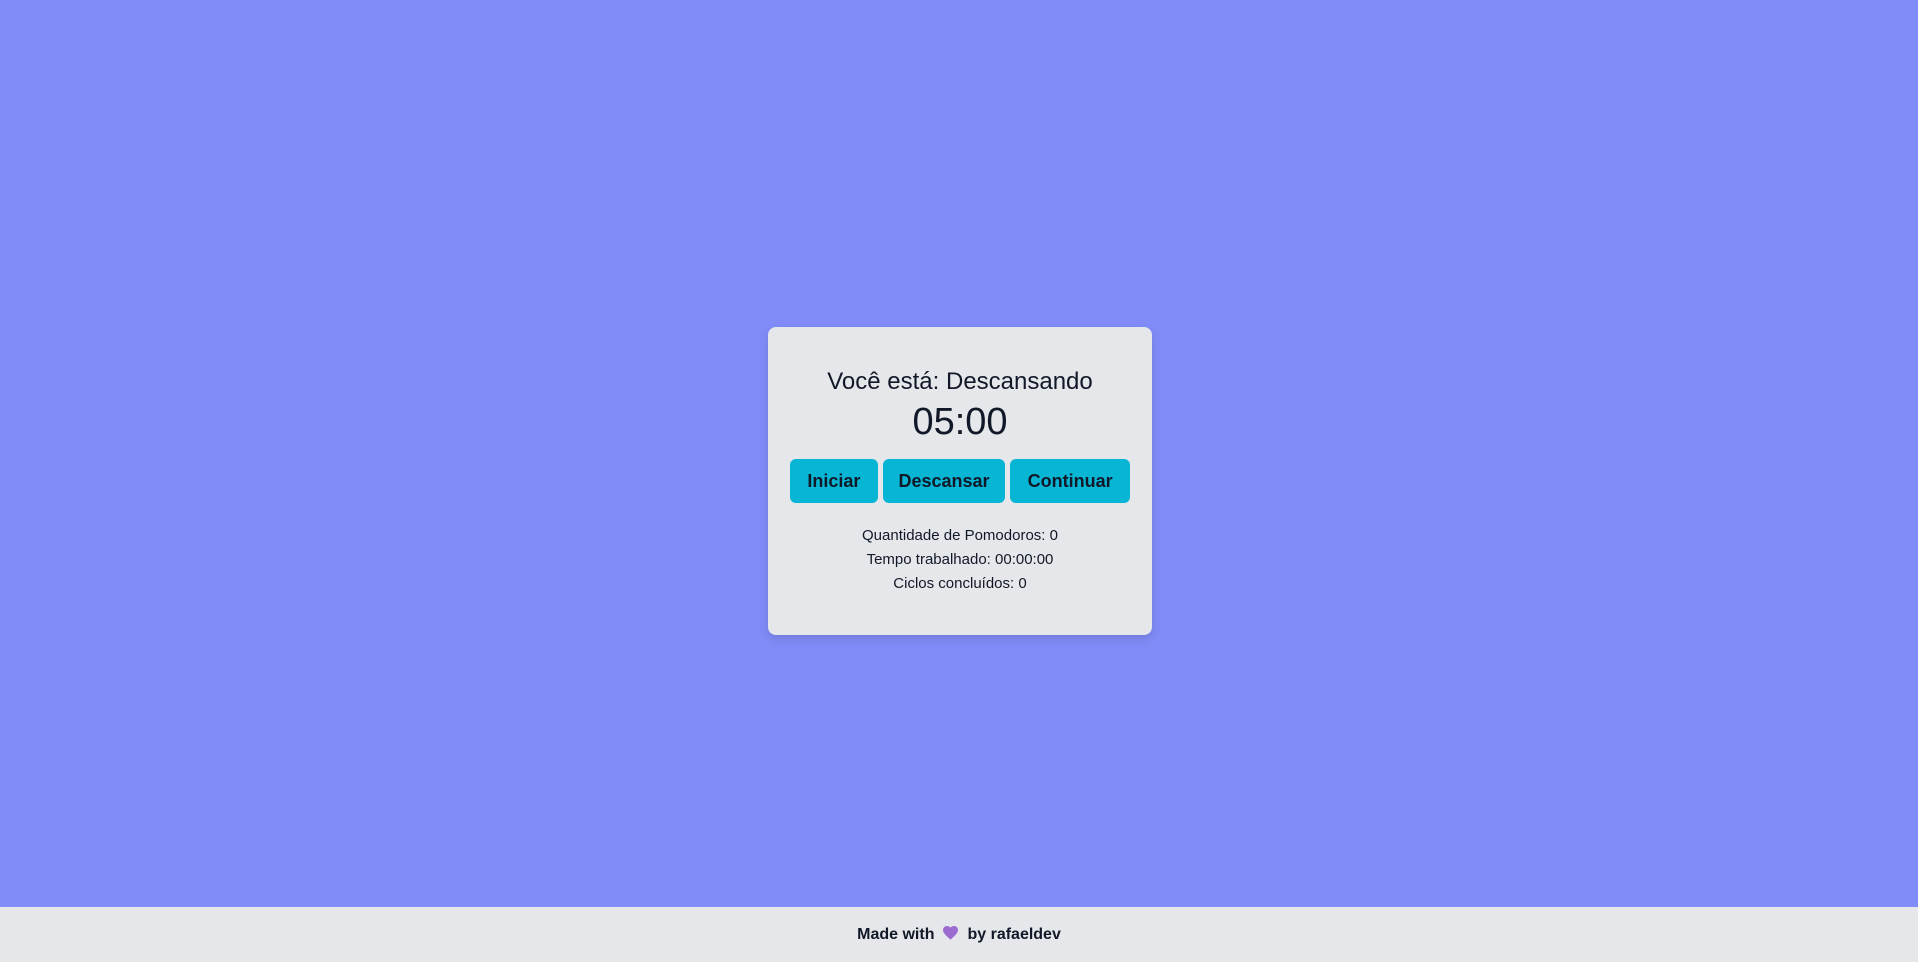 This screenshot has width=1918, height=962. Describe the element at coordinates (1014, 934) in the screenshot. I see `footer-author: by rafaeldev` at that location.